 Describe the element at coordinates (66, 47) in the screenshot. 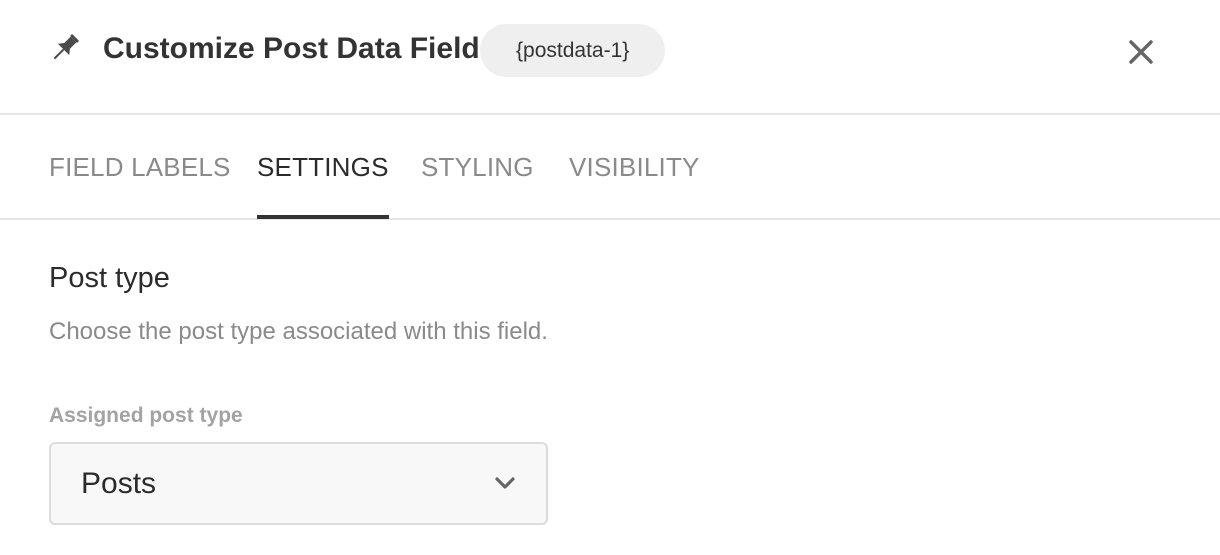

I see `pin-icon` at that location.